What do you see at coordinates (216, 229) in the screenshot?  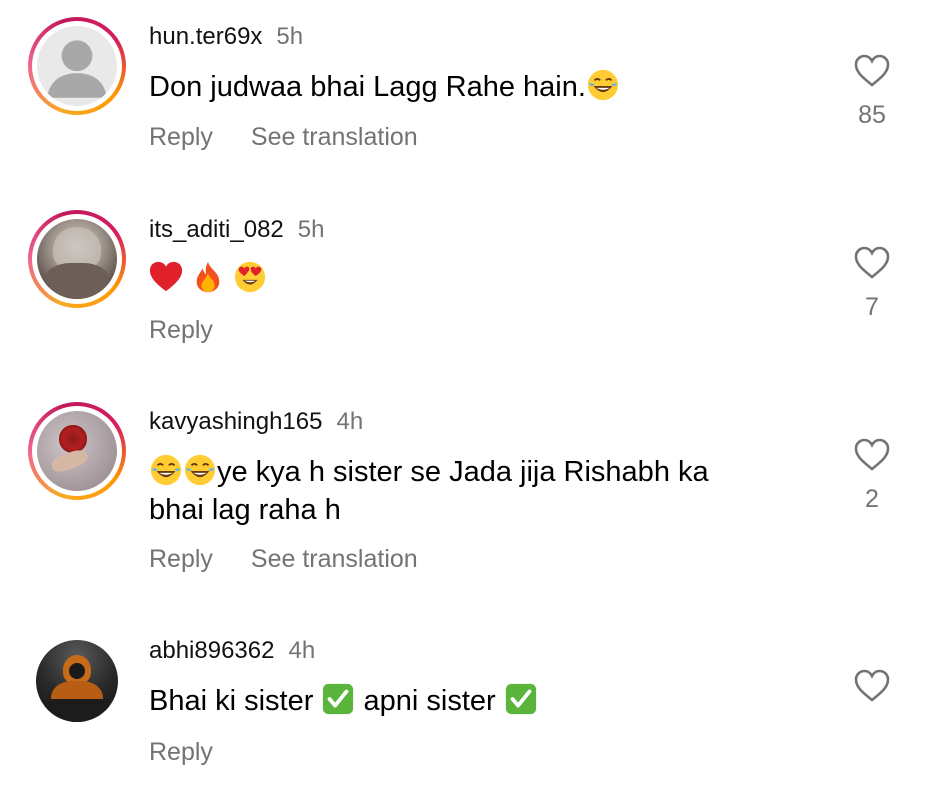 I see `username: its_aditi_082` at bounding box center [216, 229].